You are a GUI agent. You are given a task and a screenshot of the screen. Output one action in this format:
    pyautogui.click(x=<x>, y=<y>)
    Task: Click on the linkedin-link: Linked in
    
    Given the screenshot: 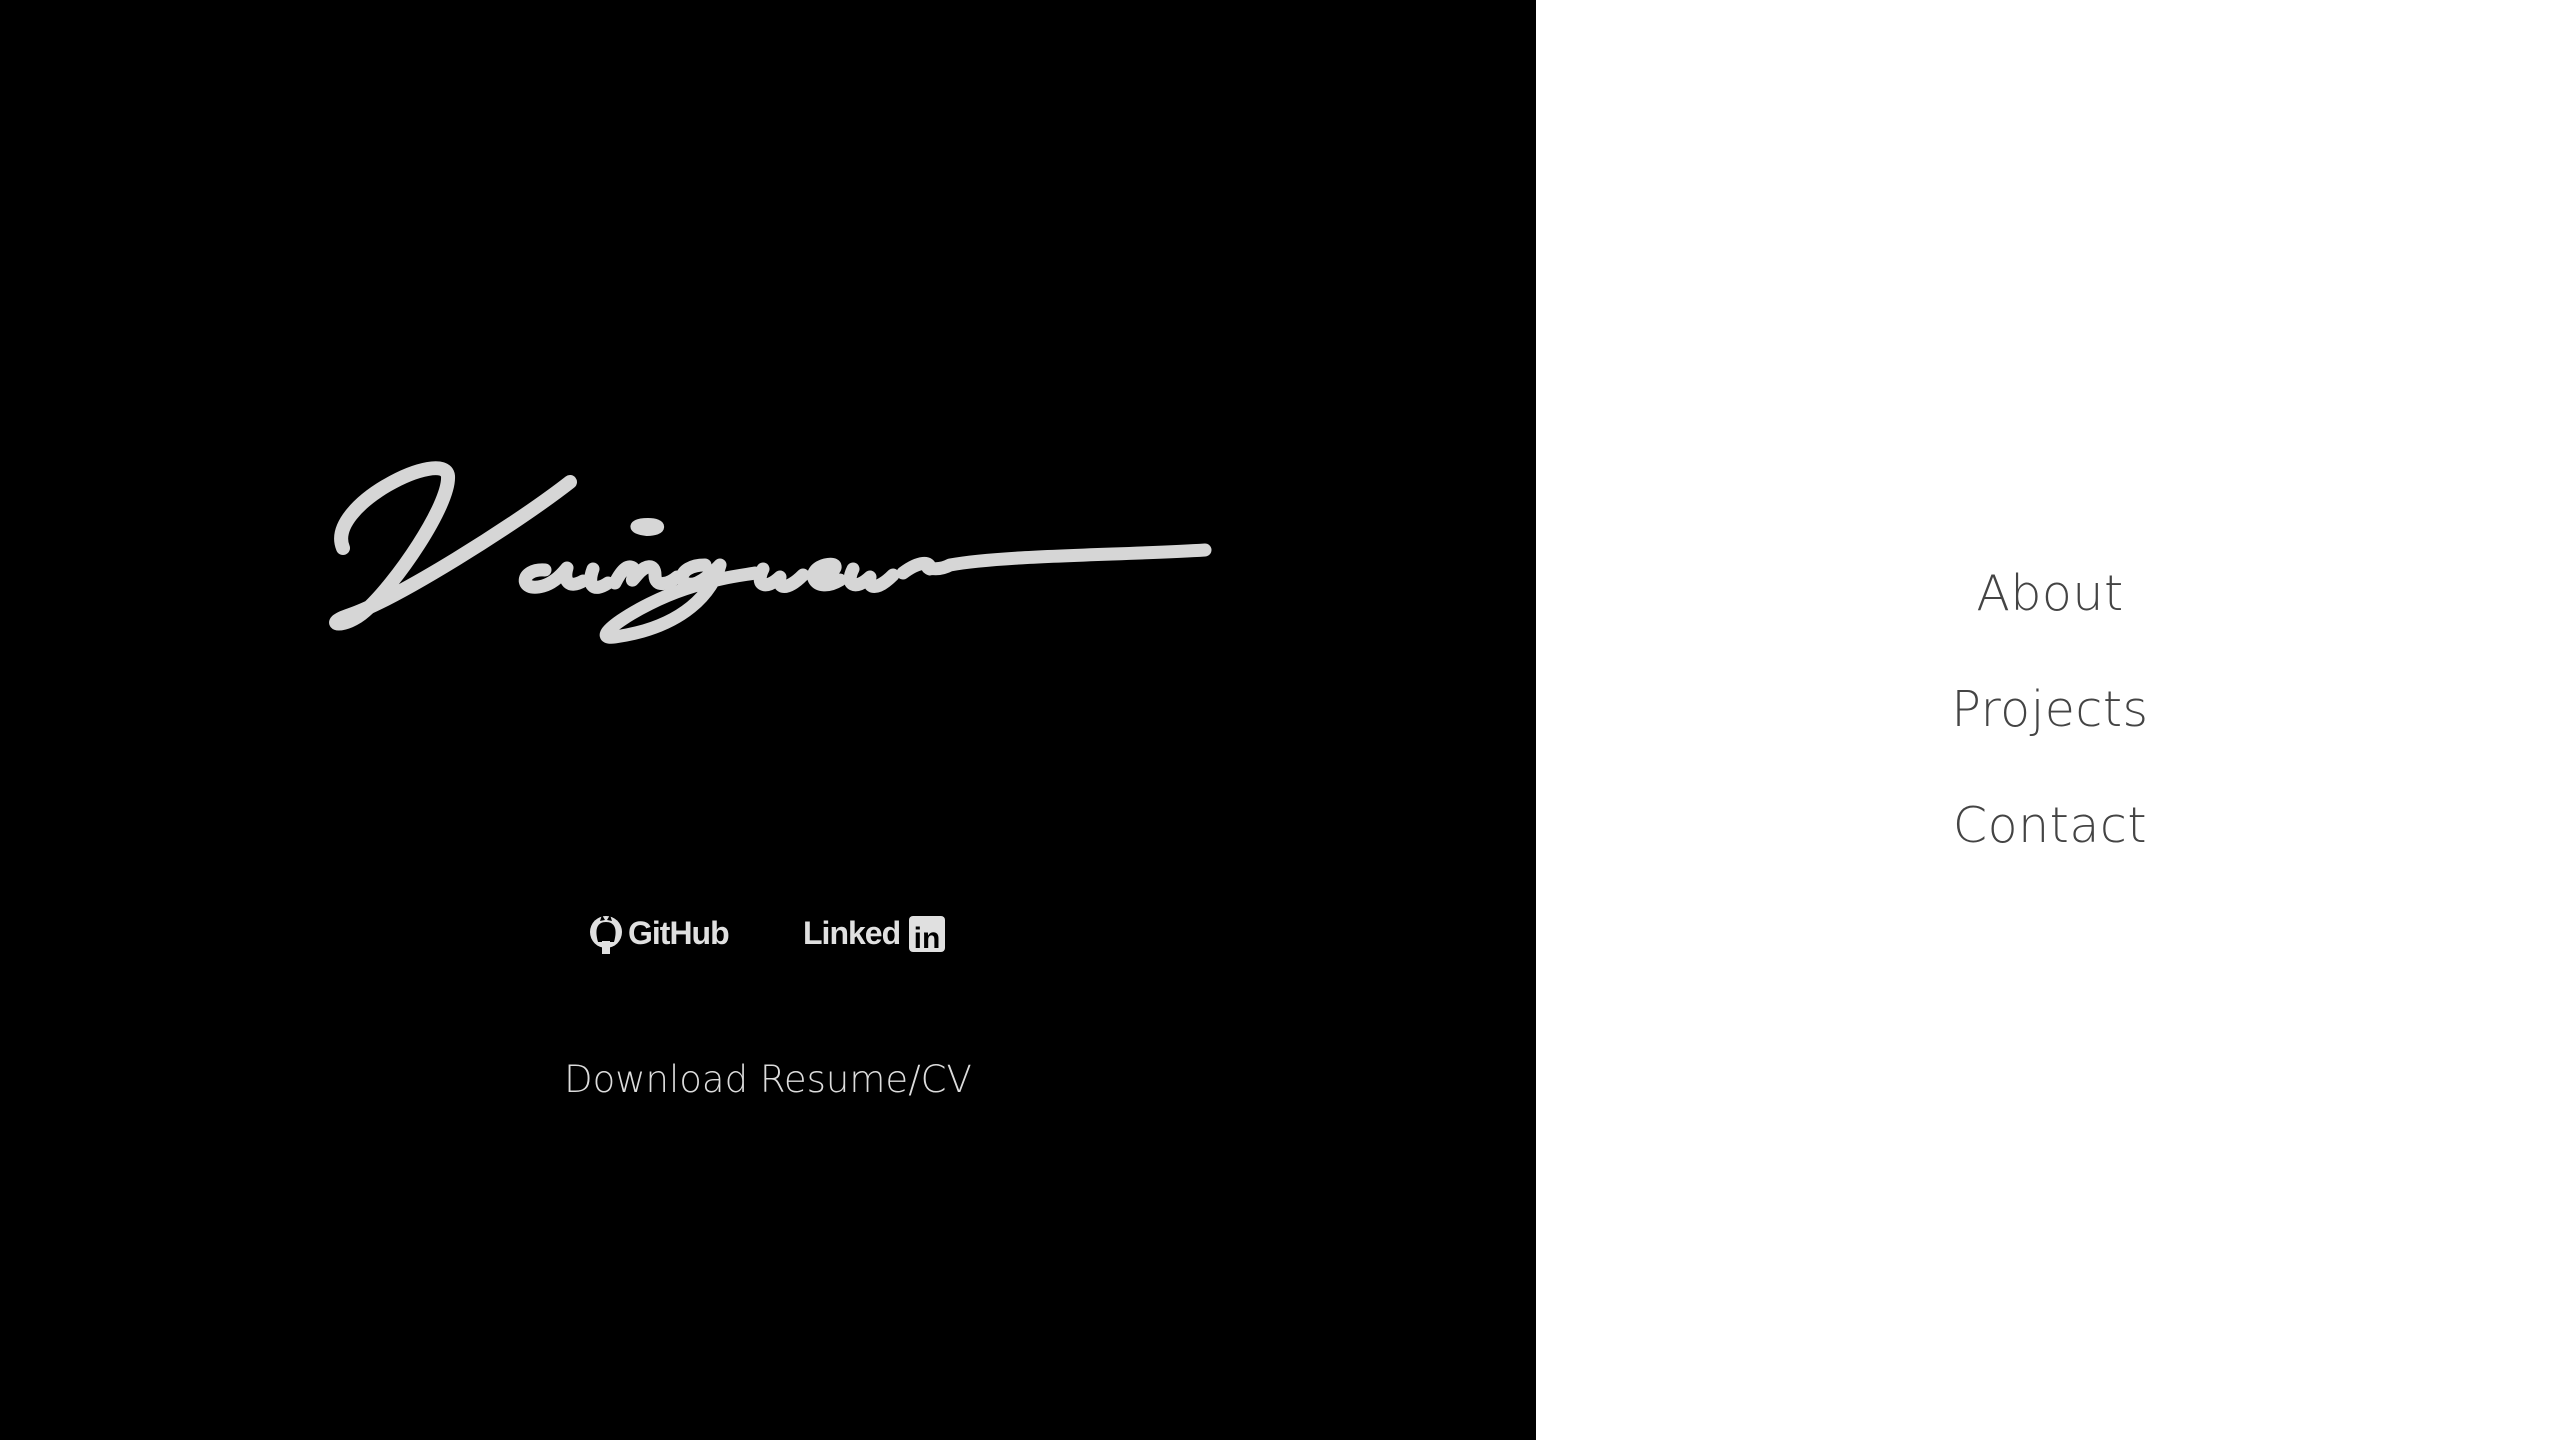 What is the action you would take?
    pyautogui.click(x=875, y=934)
    